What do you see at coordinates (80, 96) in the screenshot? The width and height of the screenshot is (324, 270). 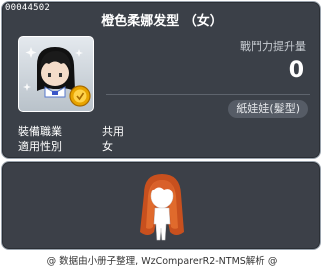 I see `coin-icon` at bounding box center [80, 96].